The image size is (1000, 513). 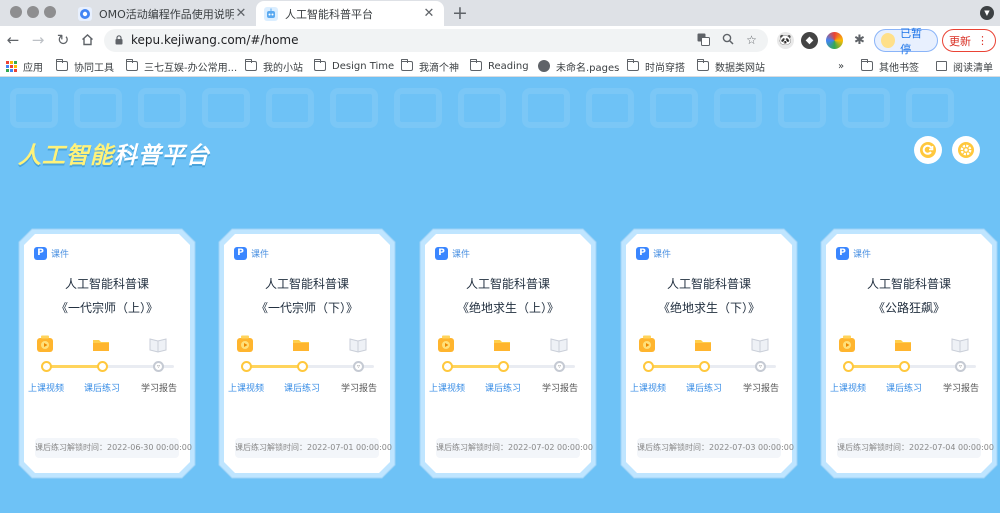 I want to click on color-extension-icon, so click(x=834, y=40).